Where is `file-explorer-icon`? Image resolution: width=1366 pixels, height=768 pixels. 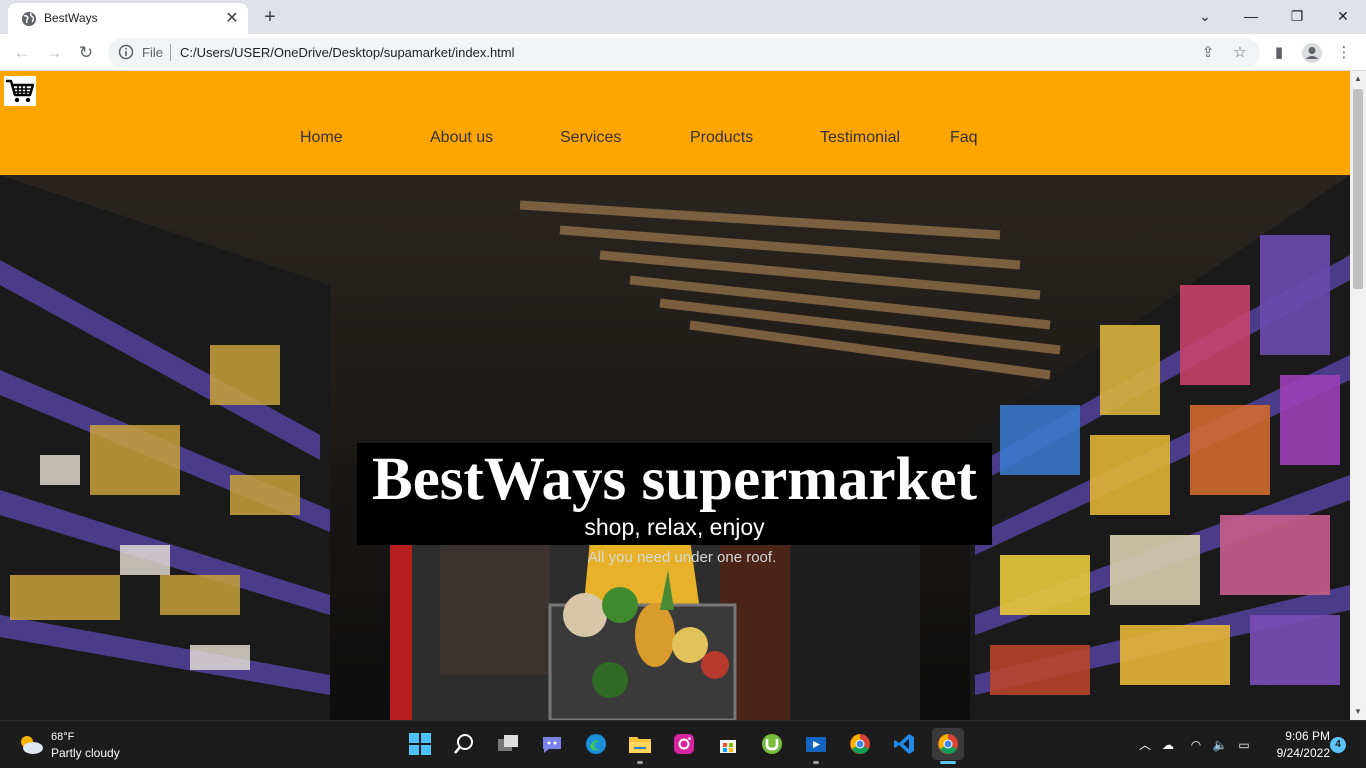 file-explorer-icon is located at coordinates (640, 744).